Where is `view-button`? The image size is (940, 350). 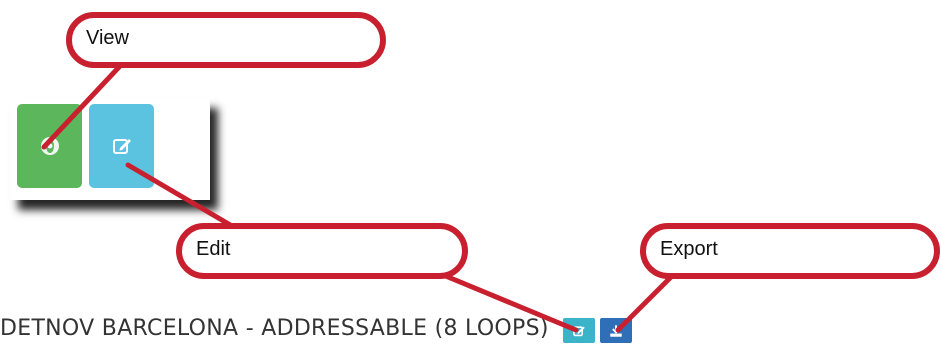
view-button is located at coordinates (49, 146).